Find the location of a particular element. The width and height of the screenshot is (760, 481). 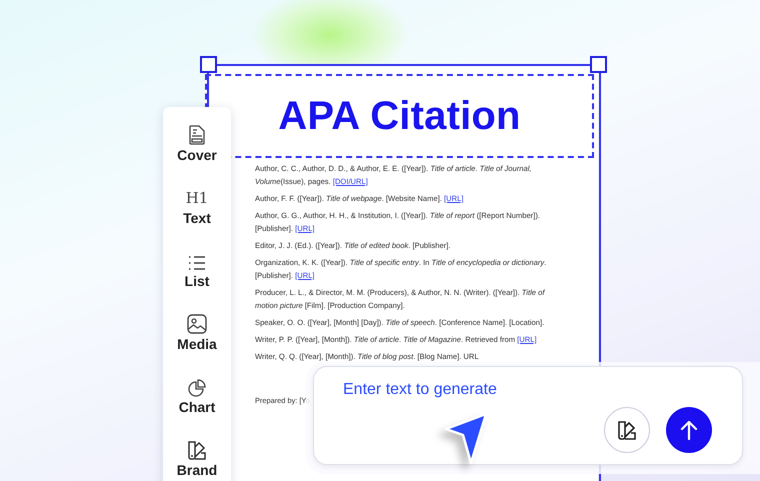

brand-button is located at coordinates (627, 430).